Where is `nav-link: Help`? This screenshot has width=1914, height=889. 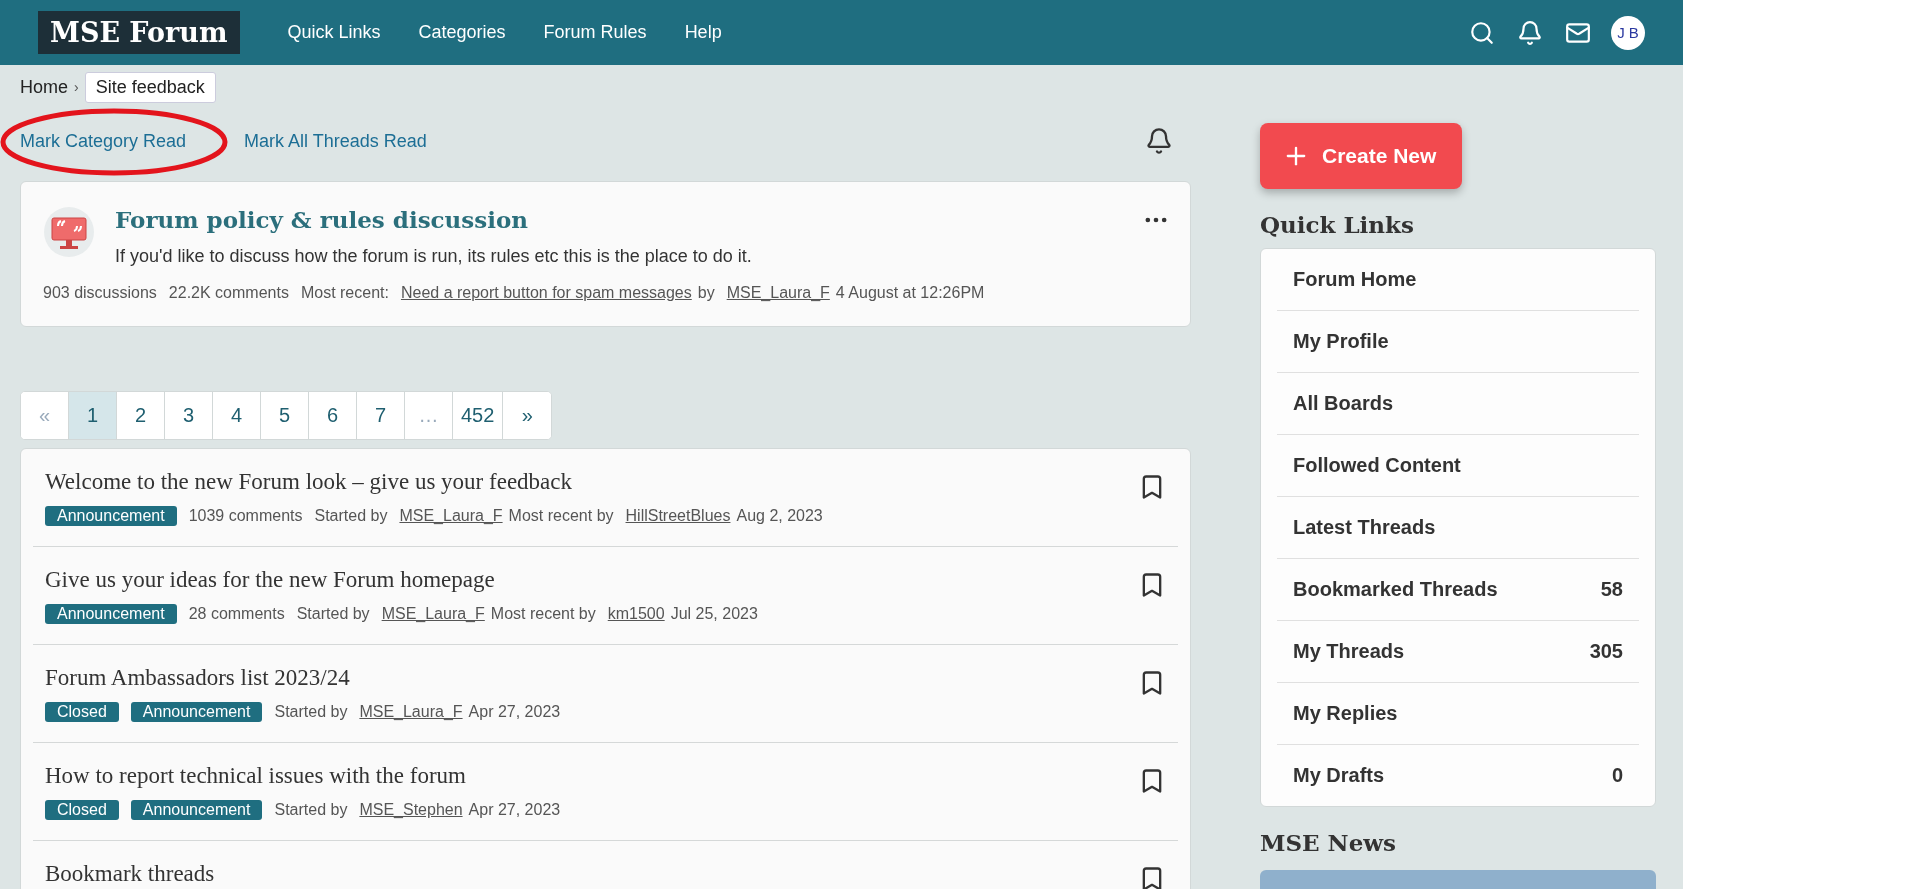
nav-link: Help is located at coordinates (703, 32).